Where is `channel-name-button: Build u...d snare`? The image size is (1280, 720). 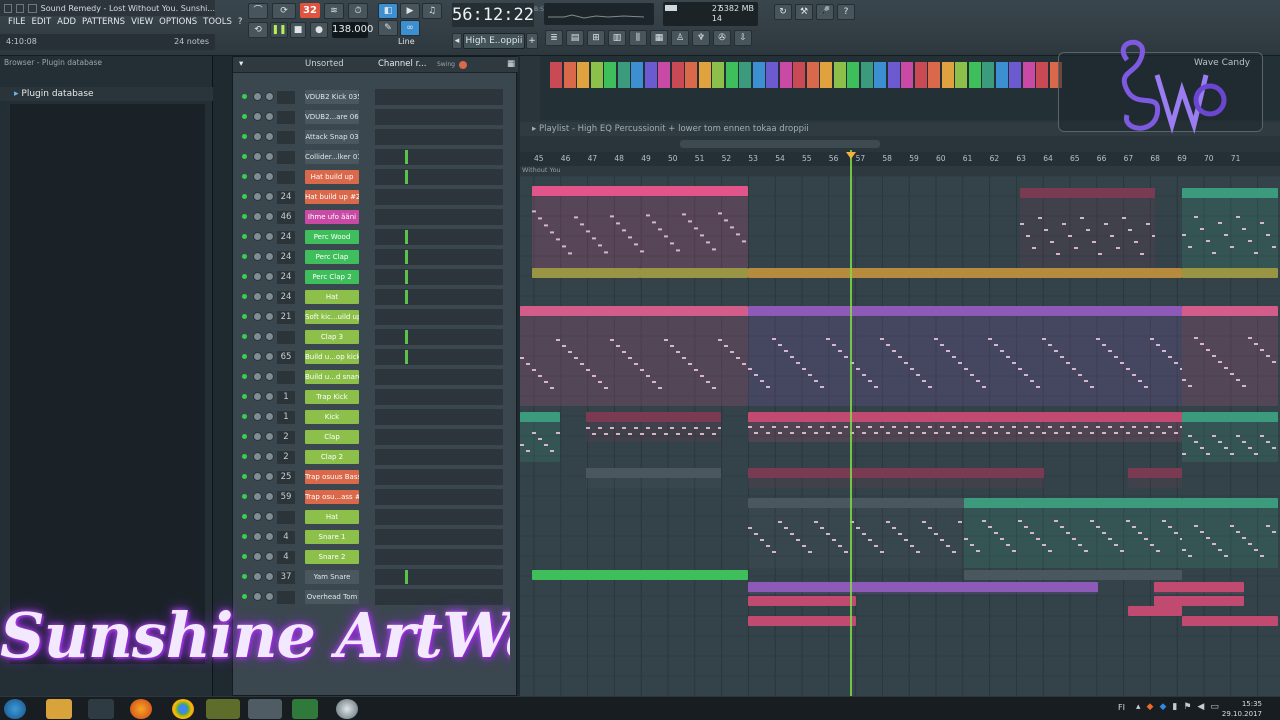 channel-name-button: Build u...d snare is located at coordinates (332, 377).